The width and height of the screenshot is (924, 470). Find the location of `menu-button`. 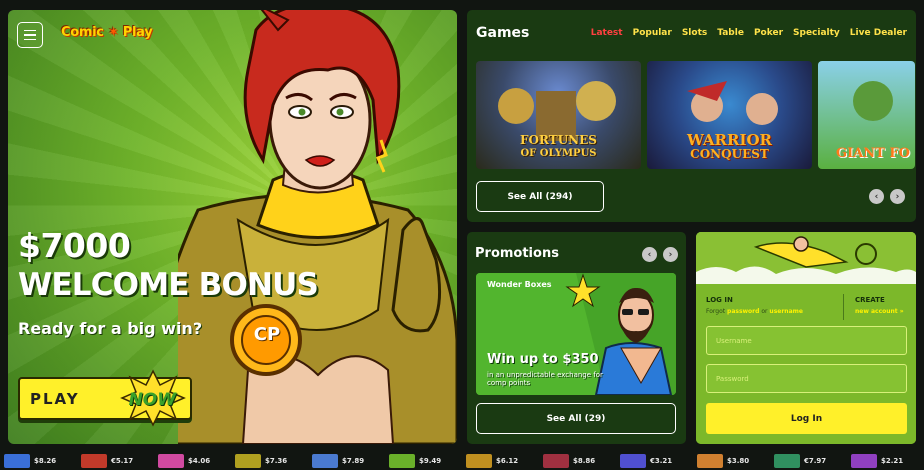

menu-button is located at coordinates (30, 35).